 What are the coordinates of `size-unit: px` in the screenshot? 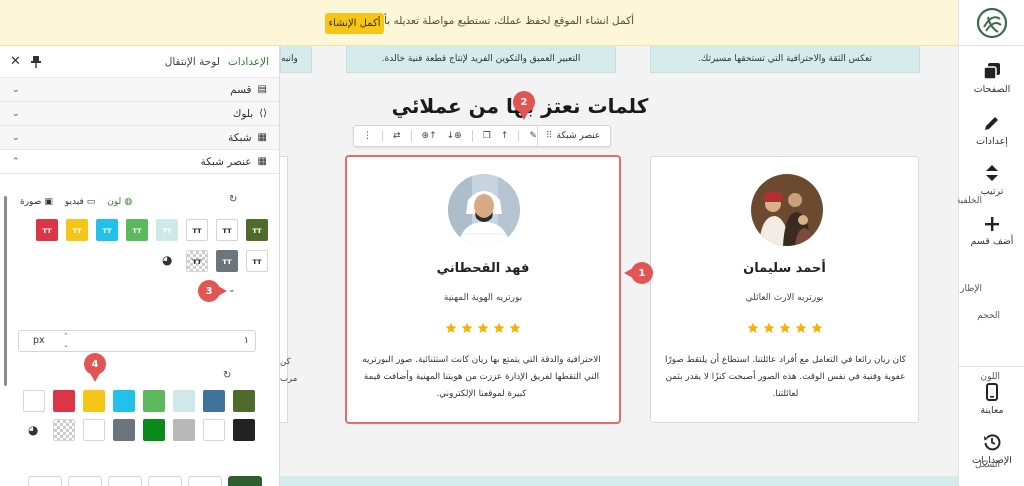 It's located at (39, 340).